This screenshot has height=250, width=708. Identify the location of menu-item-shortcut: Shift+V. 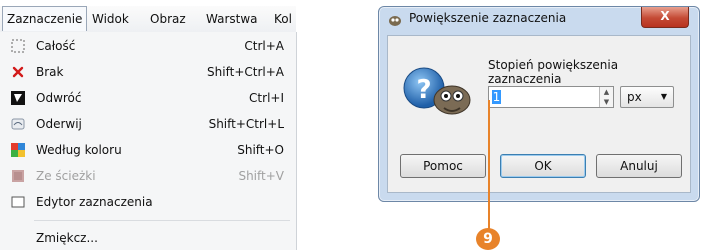
(261, 176).